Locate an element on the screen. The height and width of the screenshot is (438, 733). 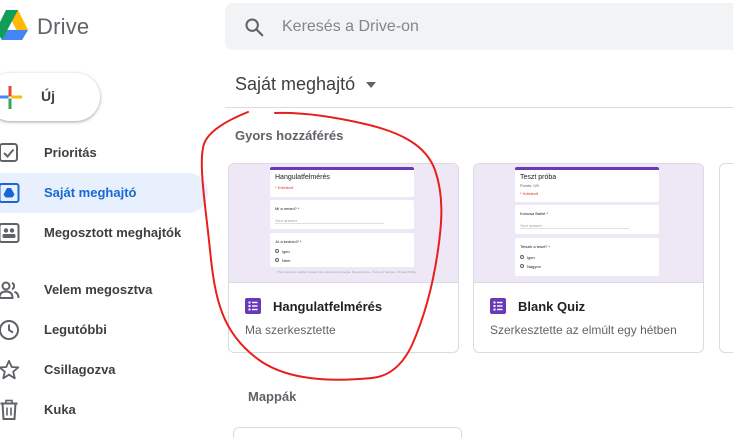
search-input is located at coordinates (502, 26).